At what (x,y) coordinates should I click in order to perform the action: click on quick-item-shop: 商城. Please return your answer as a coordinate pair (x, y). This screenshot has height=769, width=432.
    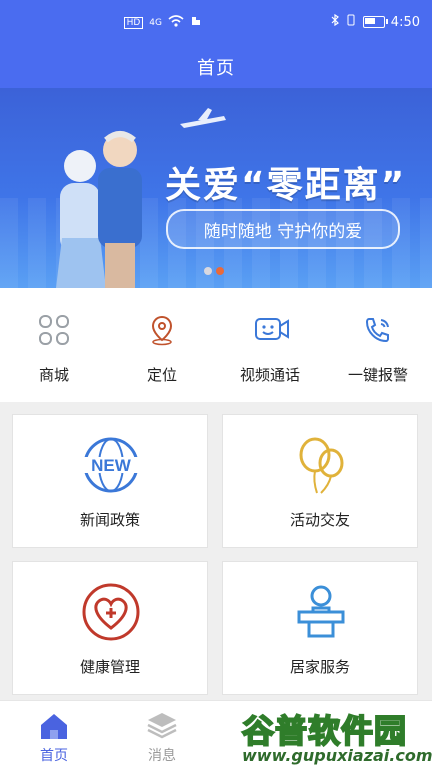
    Looking at the image, I should click on (54, 345).